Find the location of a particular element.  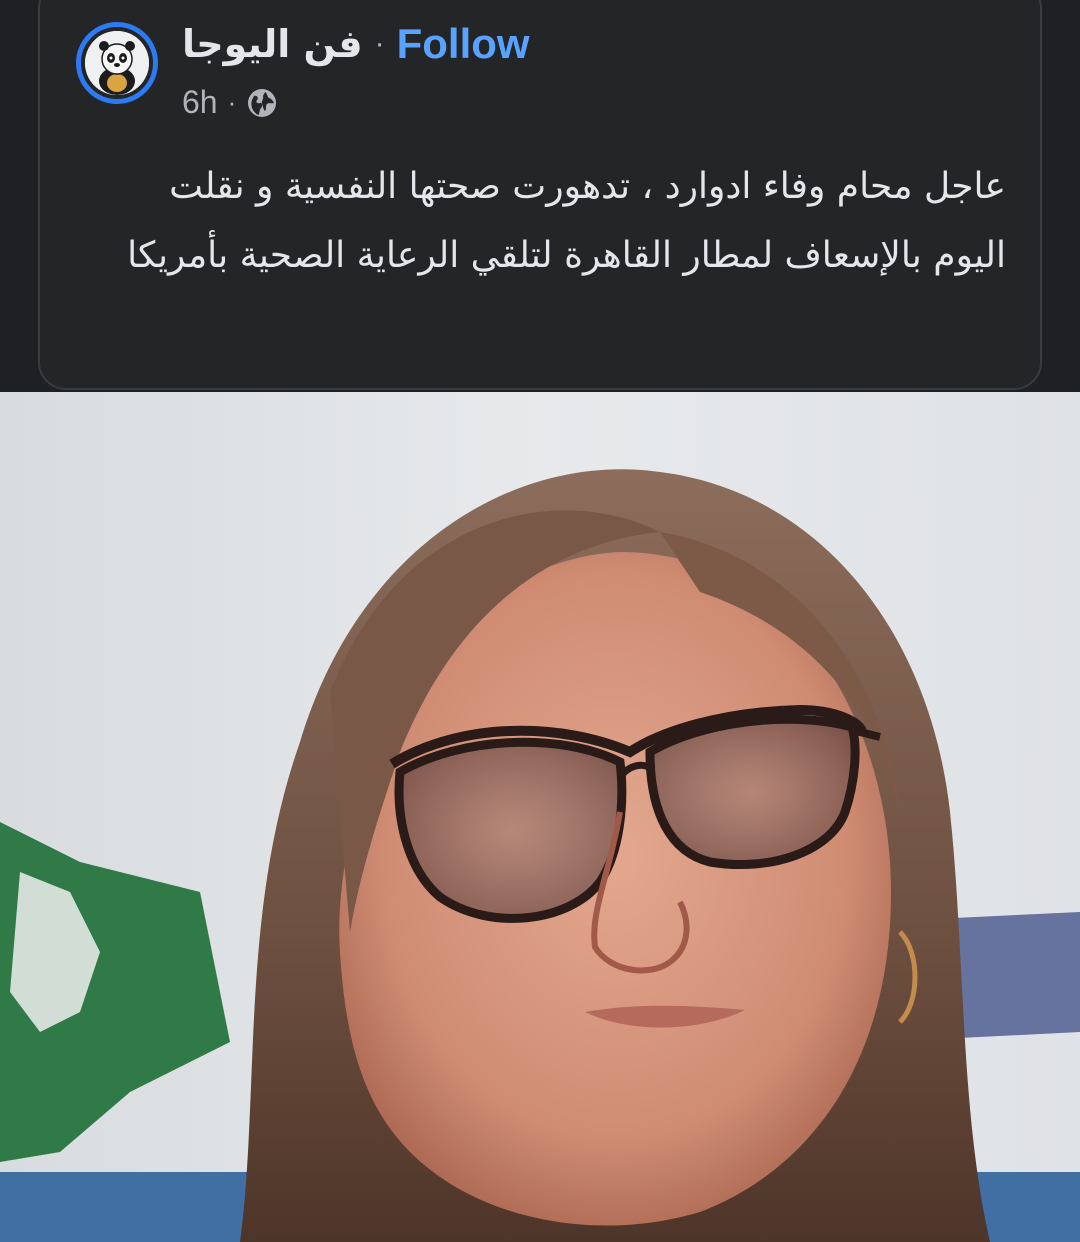

follow-button: Follow is located at coordinates (463, 44).